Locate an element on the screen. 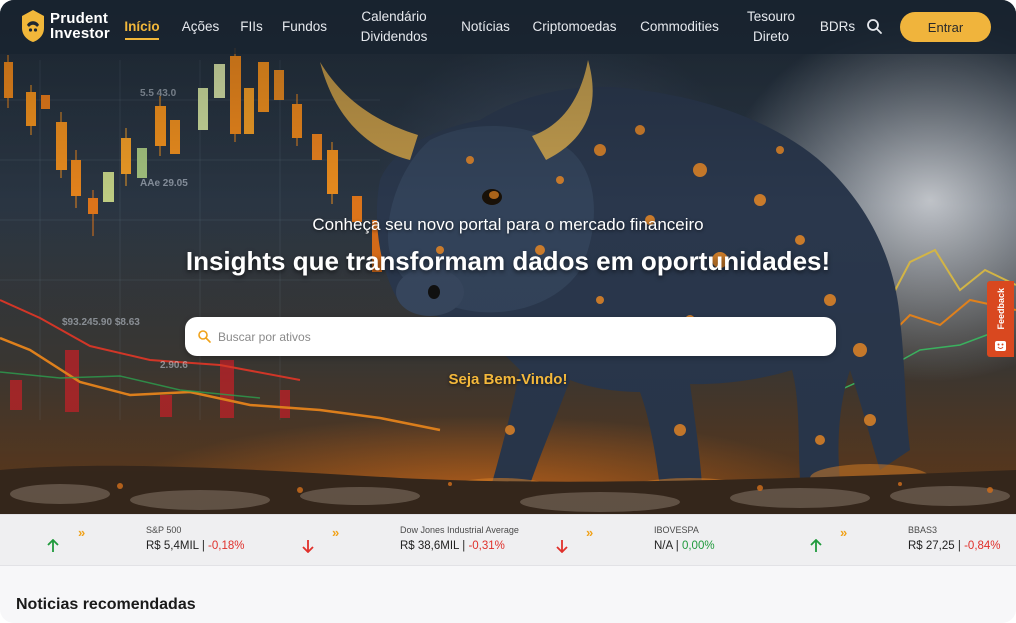 The image size is (1016, 623). nav-item-noticias: Notícias is located at coordinates (485, 27).